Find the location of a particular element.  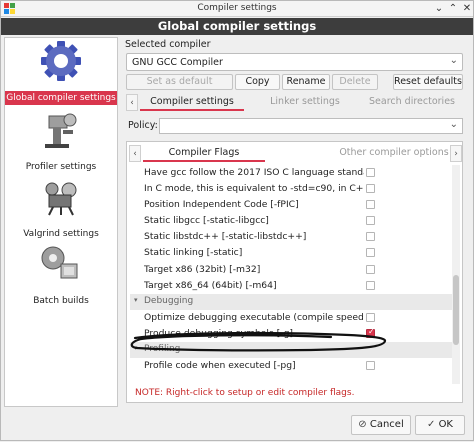

title-bar: Compiler settings ⌄ ⌃ ✕ is located at coordinates (237, 9).